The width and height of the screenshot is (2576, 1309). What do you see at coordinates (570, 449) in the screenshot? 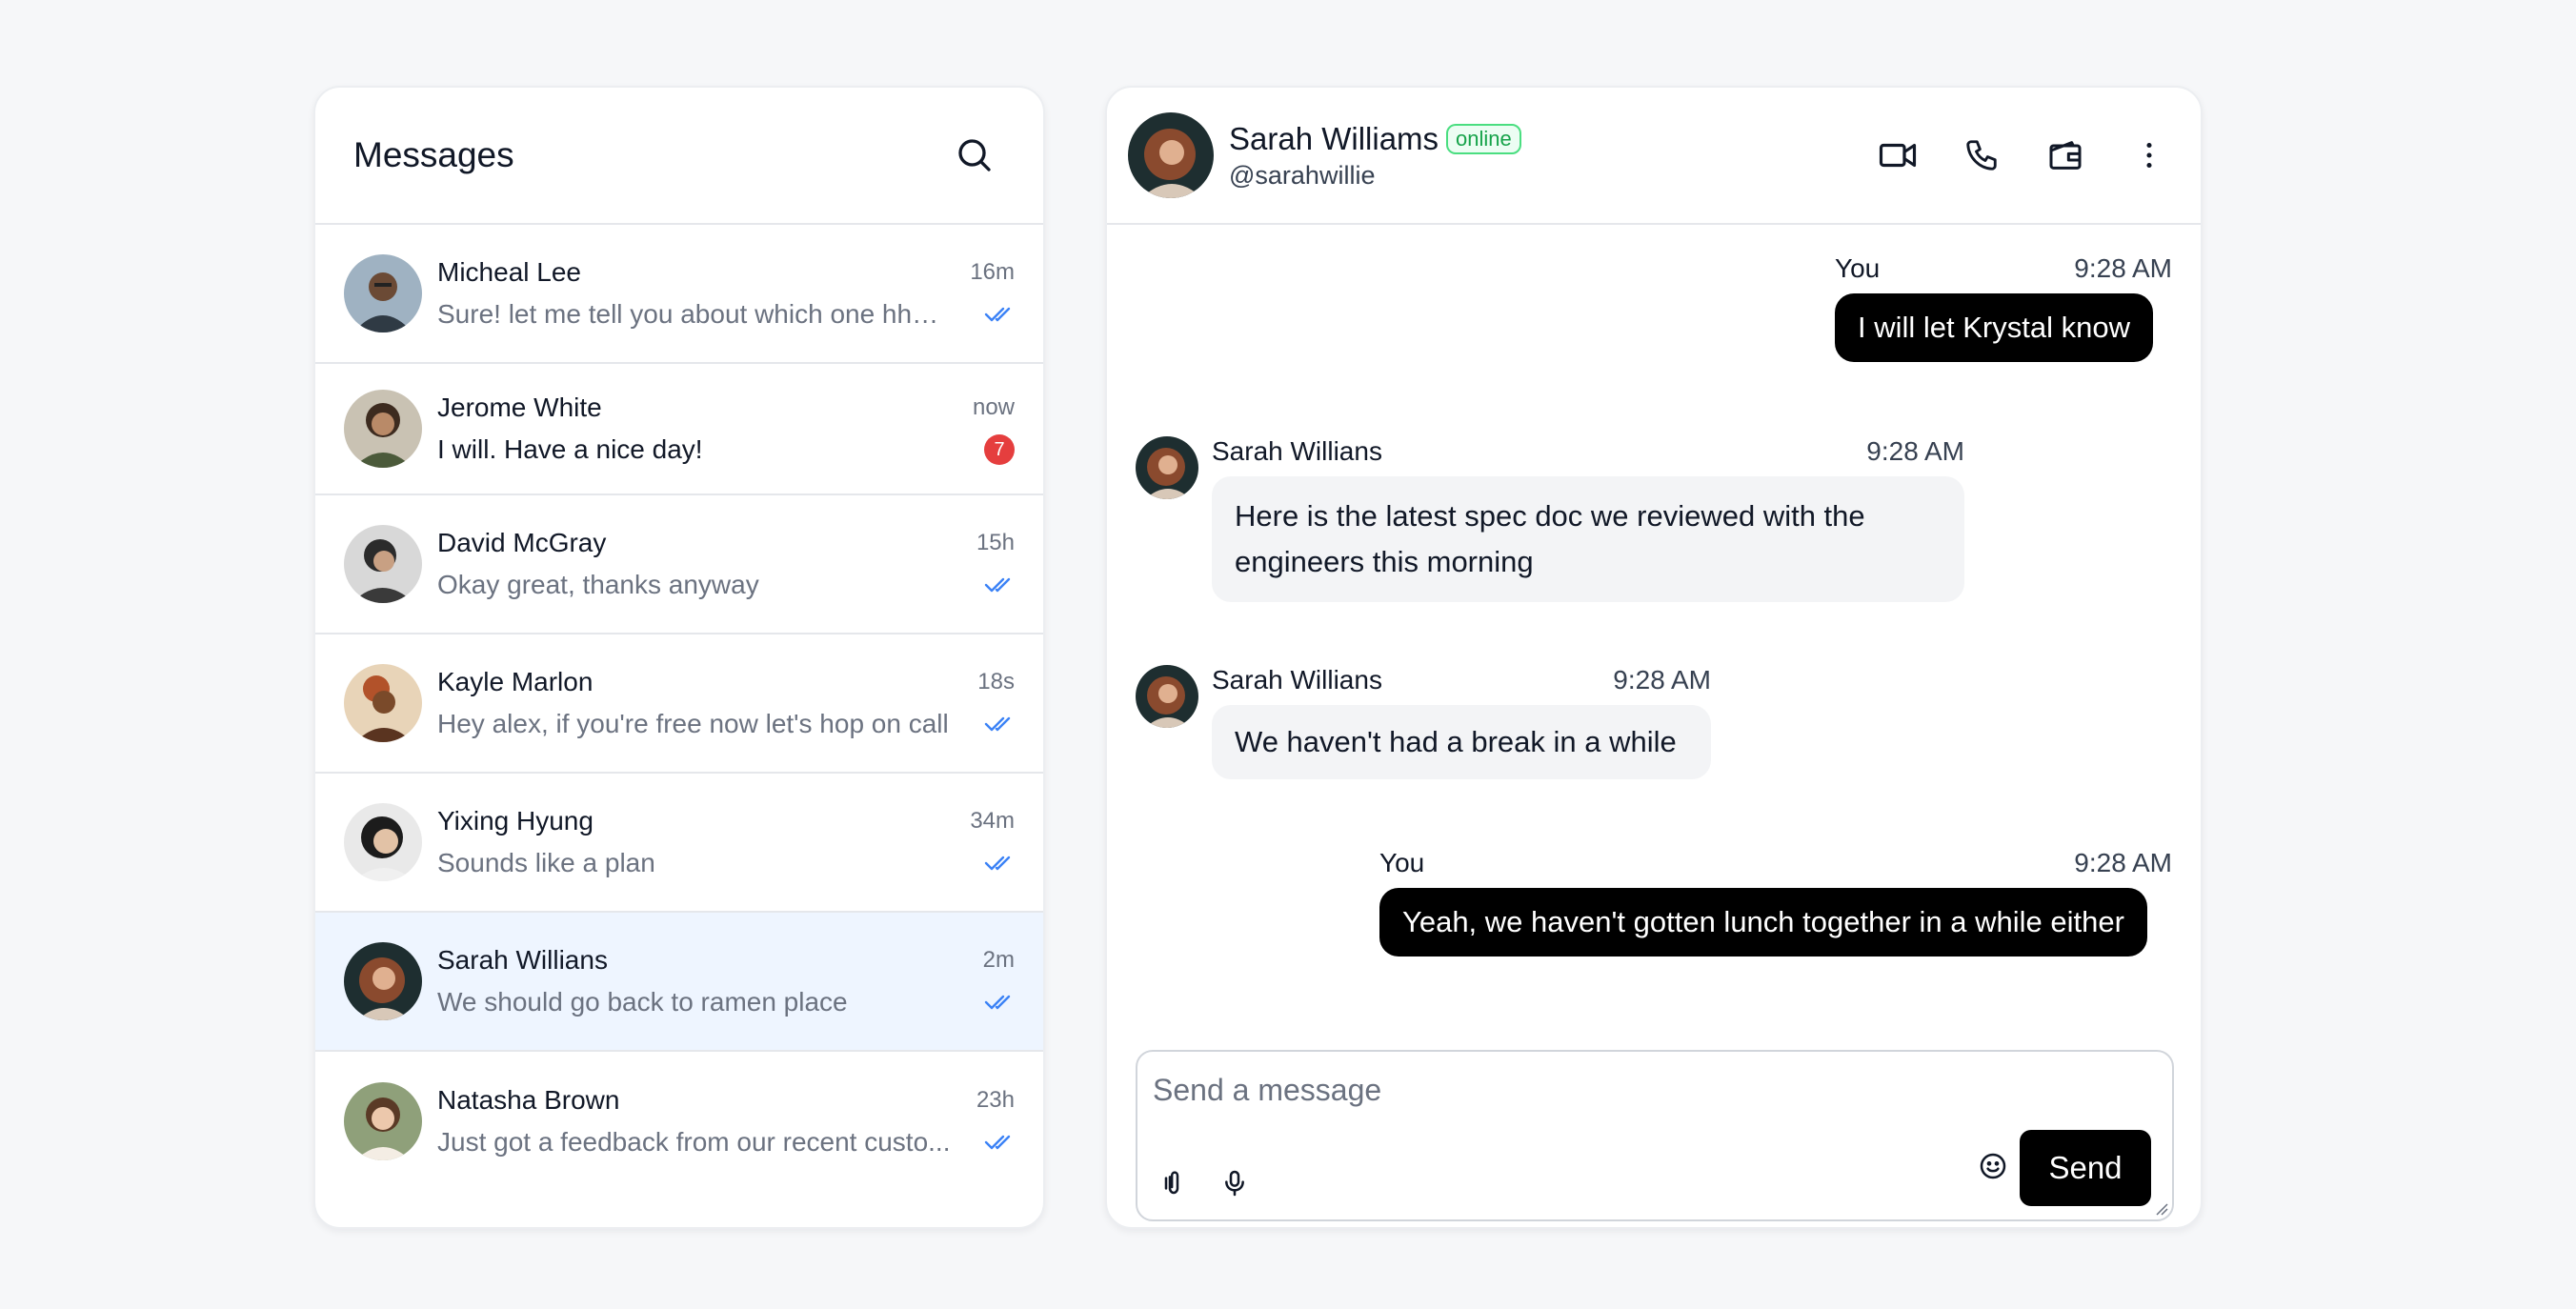
I see `message-preview: I will. Have a nice day!` at bounding box center [570, 449].